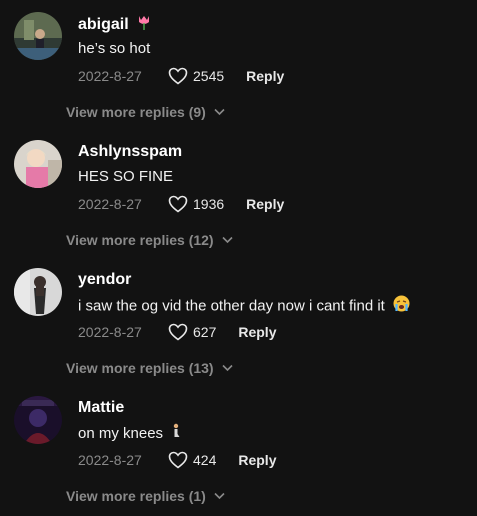  I want to click on comment-text: on my knees, so click(129, 434).